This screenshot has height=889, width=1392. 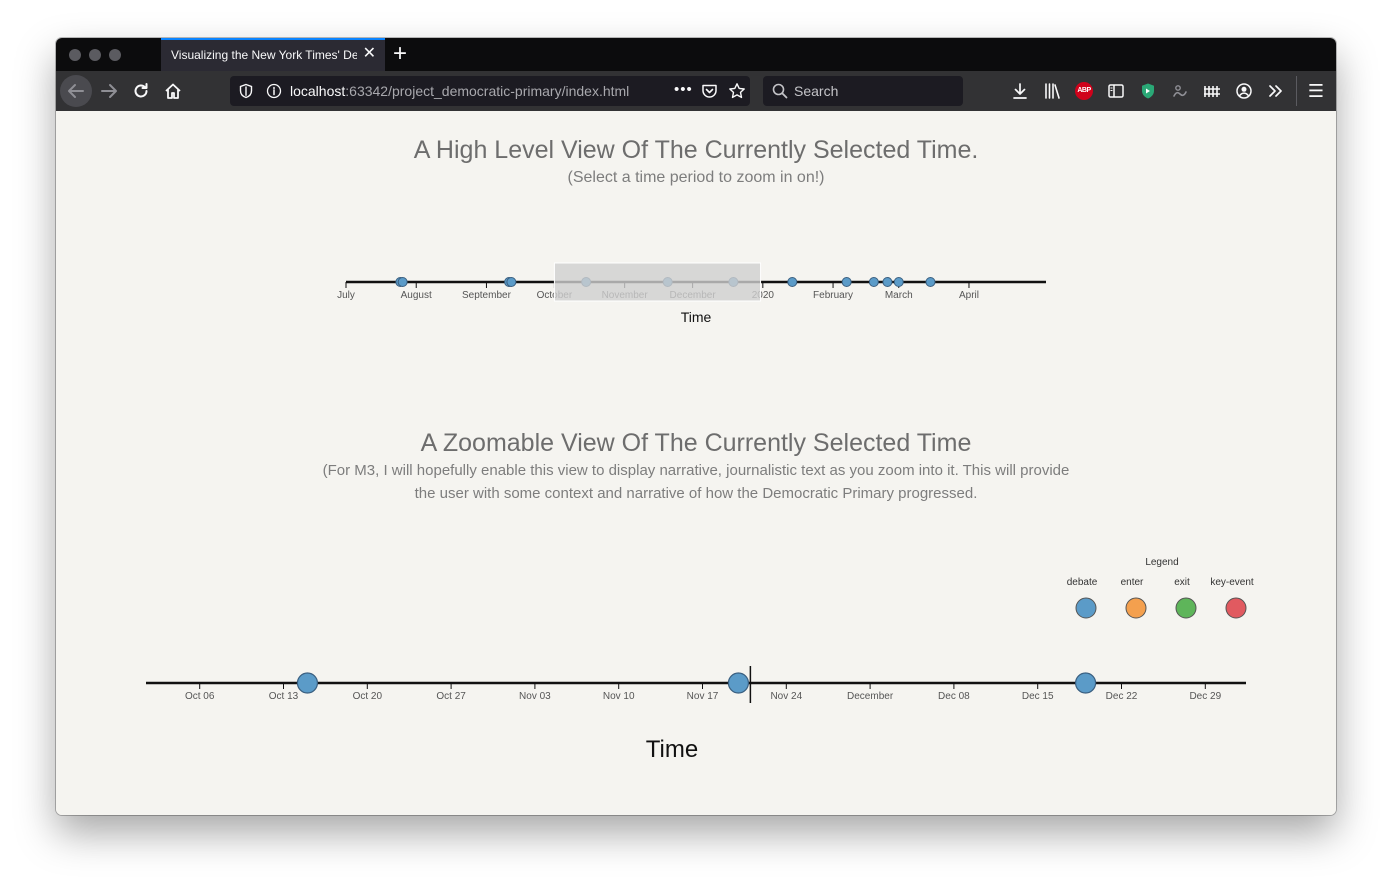 I want to click on forward-button, so click(x=109, y=91).